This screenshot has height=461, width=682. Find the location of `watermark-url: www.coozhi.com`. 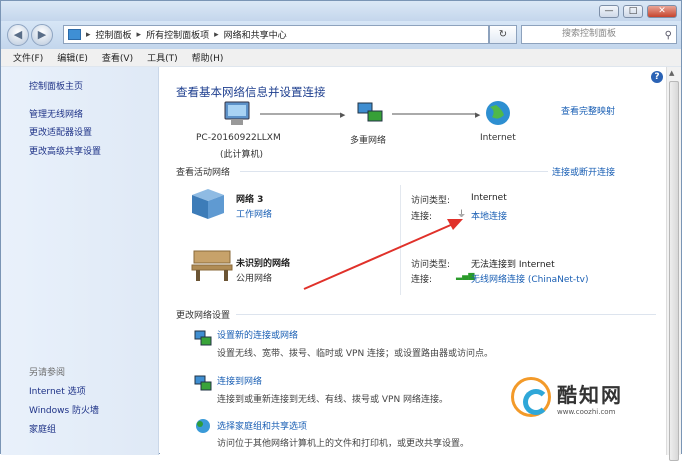

watermark-url: www.coozhi.com is located at coordinates (586, 411).